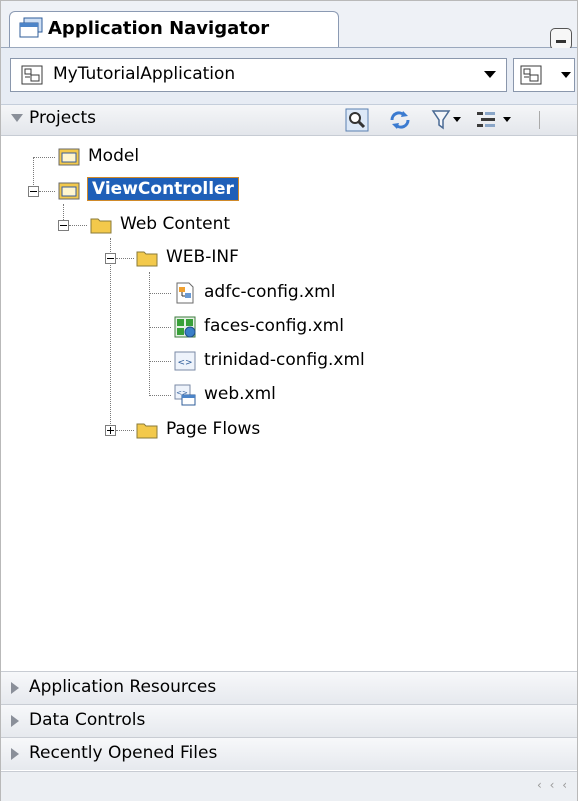  What do you see at coordinates (289, 786) in the screenshot?
I see `status-bar: ‹ ‹ ‹` at bounding box center [289, 786].